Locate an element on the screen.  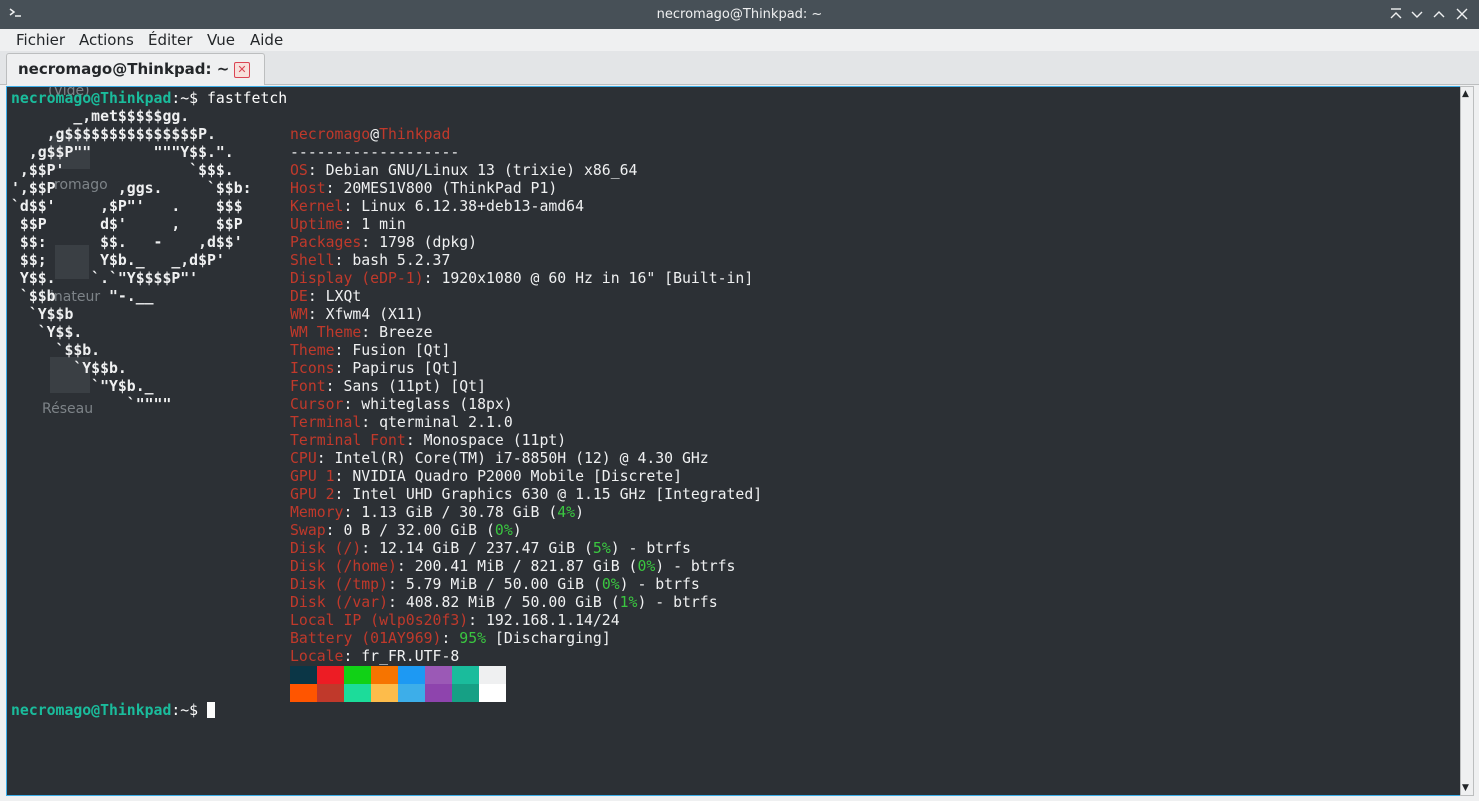
tab-label: necromago@Thinkpad: ~ is located at coordinates (124, 69).